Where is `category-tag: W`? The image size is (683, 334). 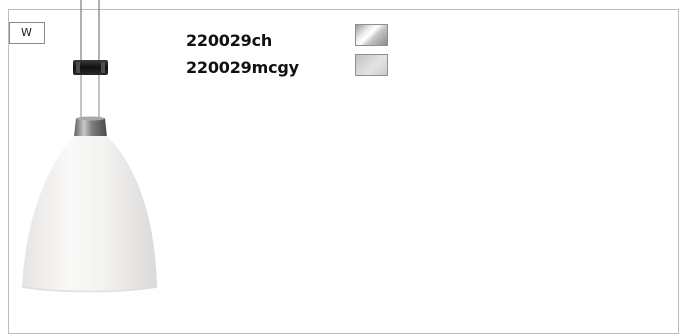 category-tag: W is located at coordinates (27, 33).